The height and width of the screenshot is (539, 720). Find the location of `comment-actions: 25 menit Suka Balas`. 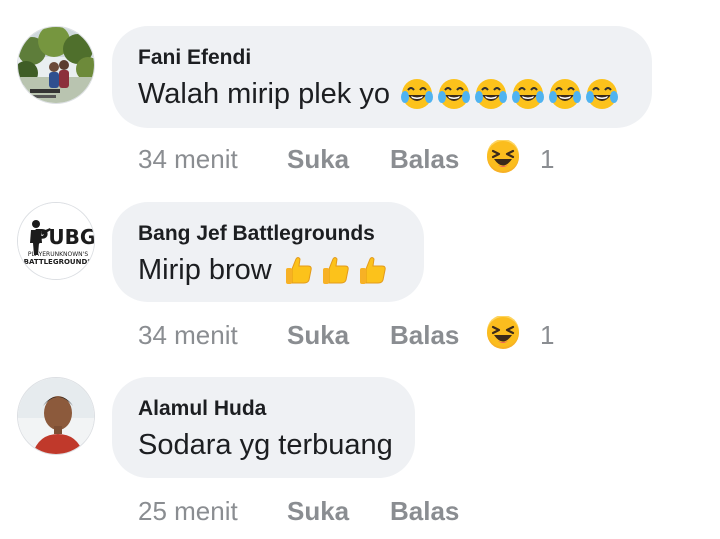

comment-actions: 25 menit Suka Balas is located at coordinates (312, 511).